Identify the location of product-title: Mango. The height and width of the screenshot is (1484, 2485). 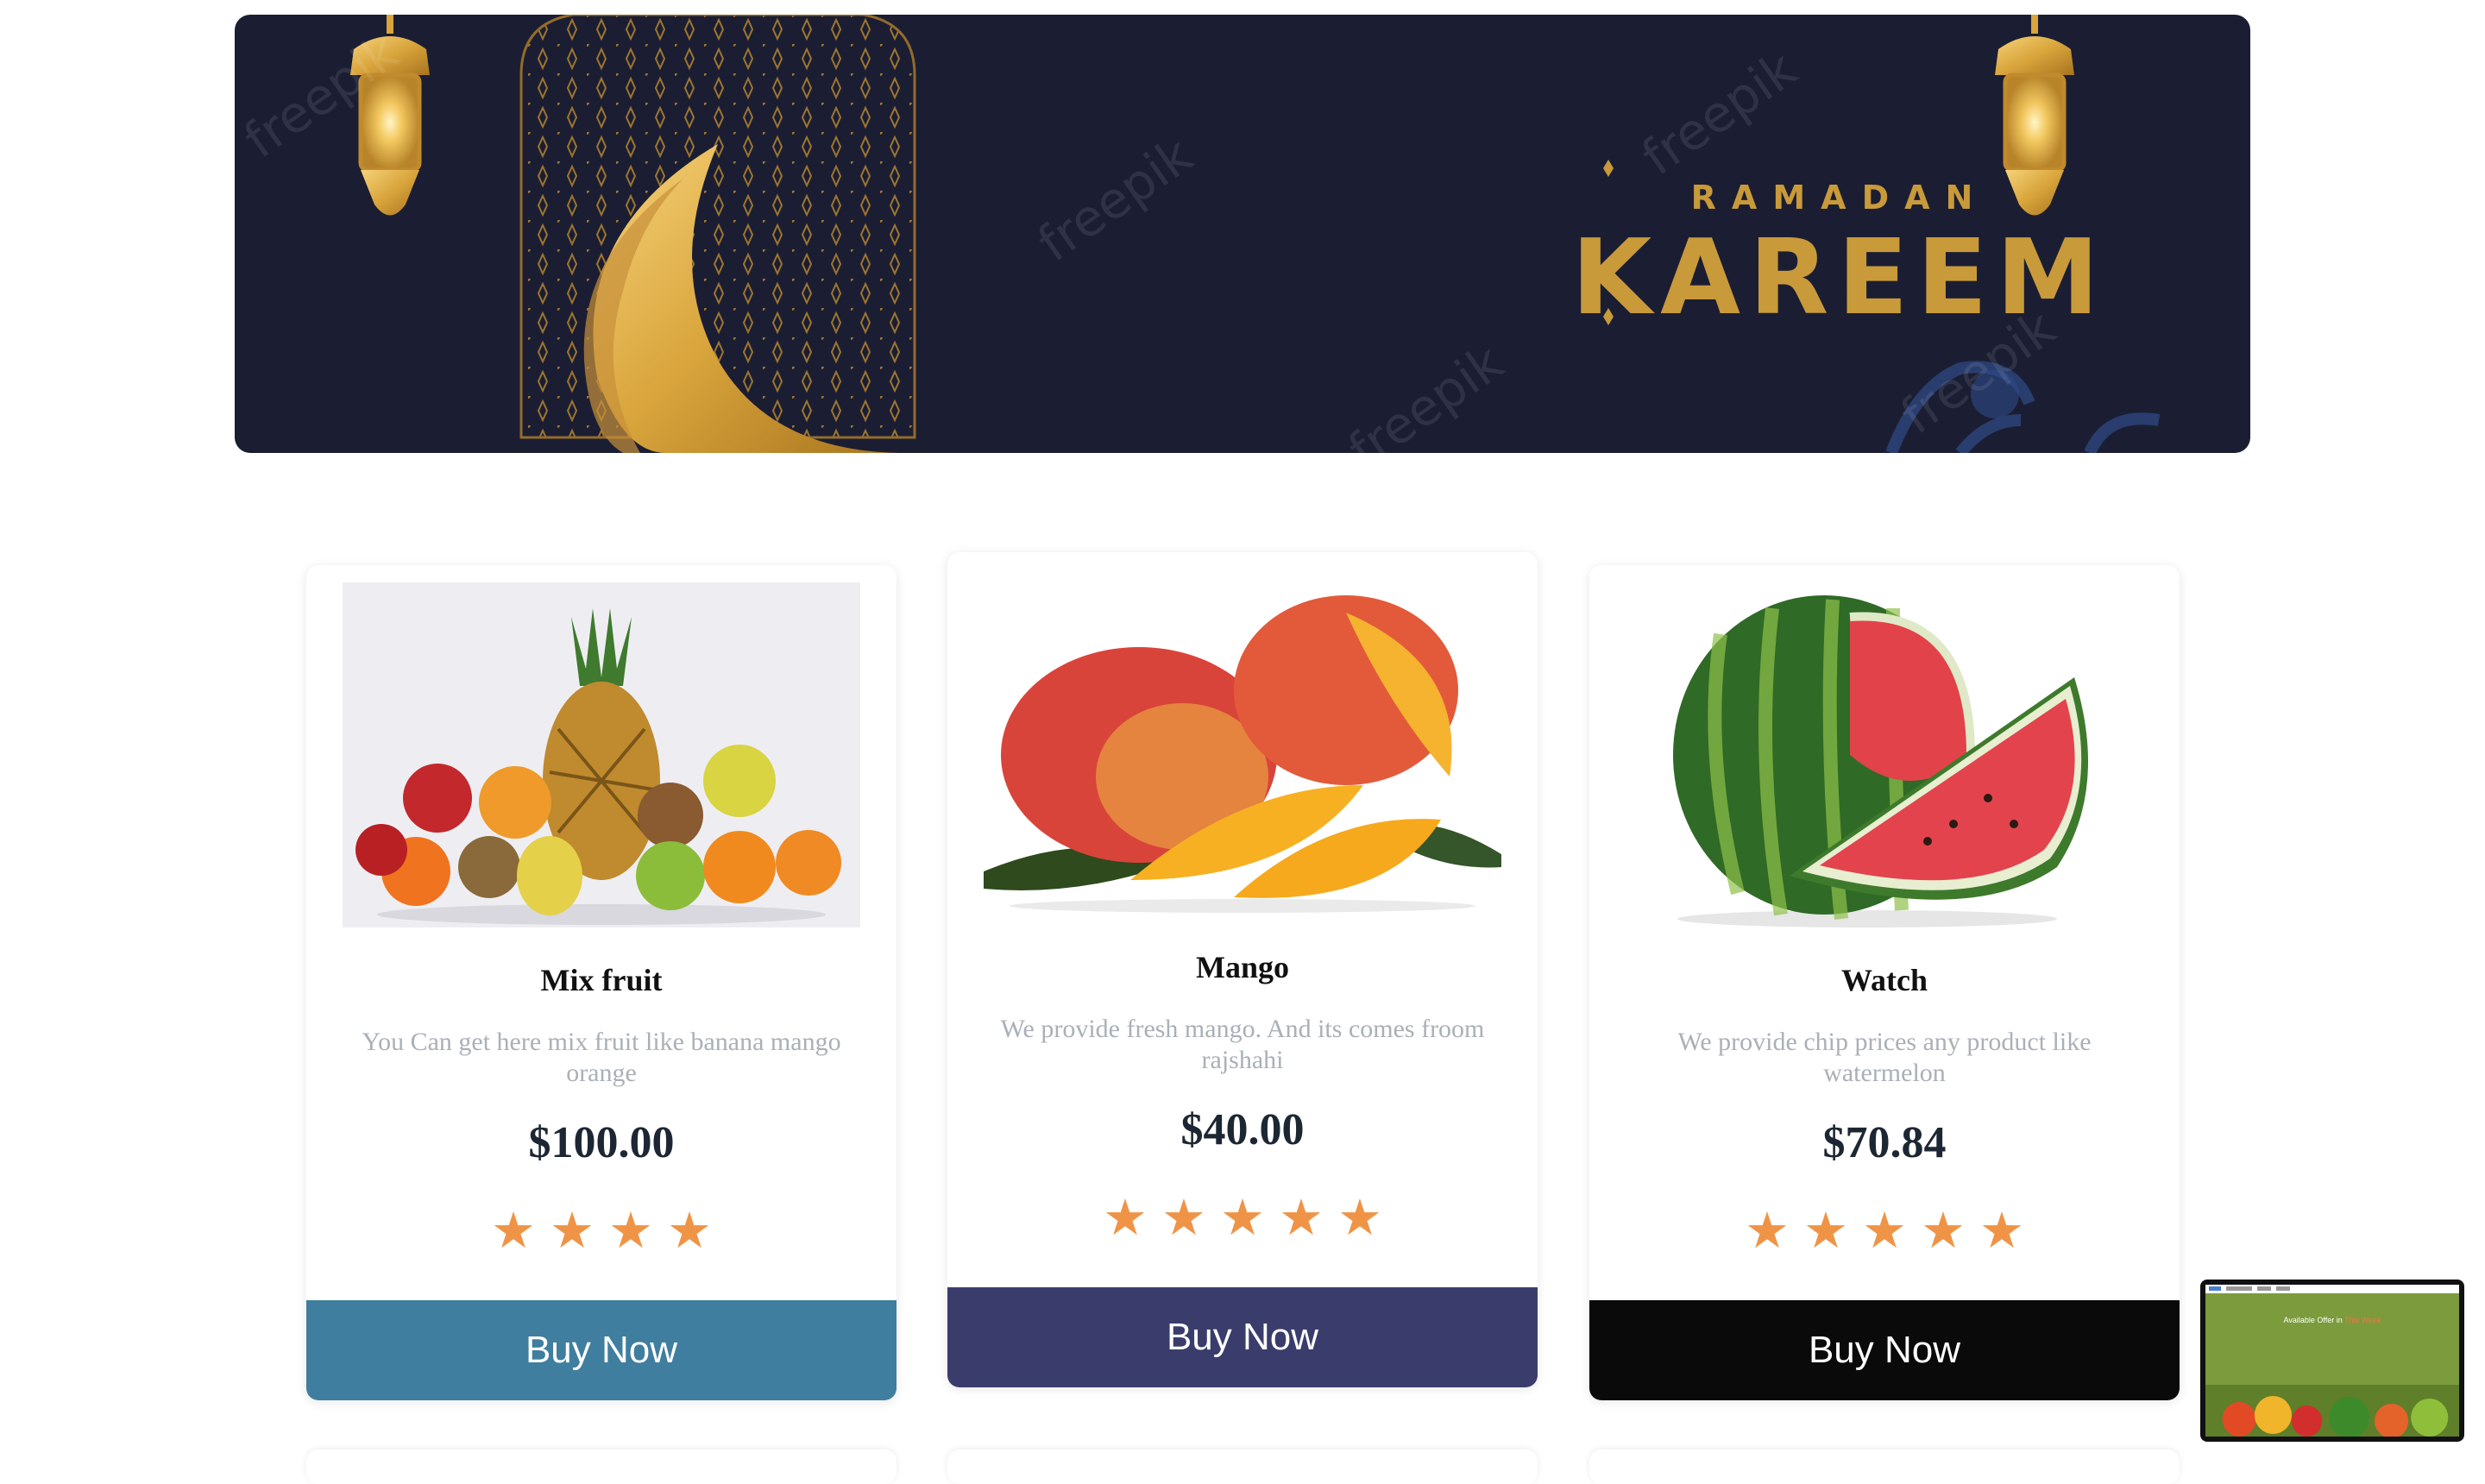
(1242, 967).